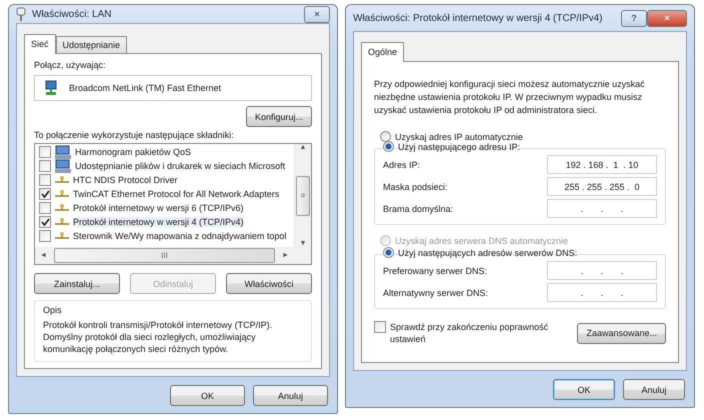 The image size is (704, 420). I want to click on close-button: ×, so click(317, 14).